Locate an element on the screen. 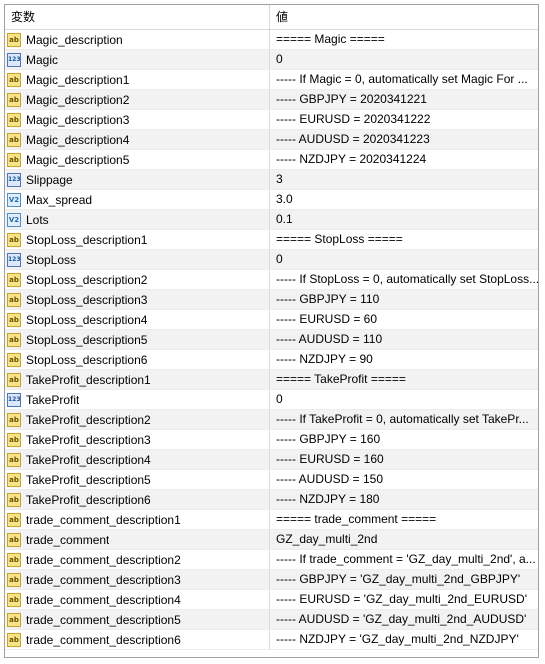 The width and height of the screenshot is (545, 664). column-header-value: 値 is located at coordinates (404, 17).